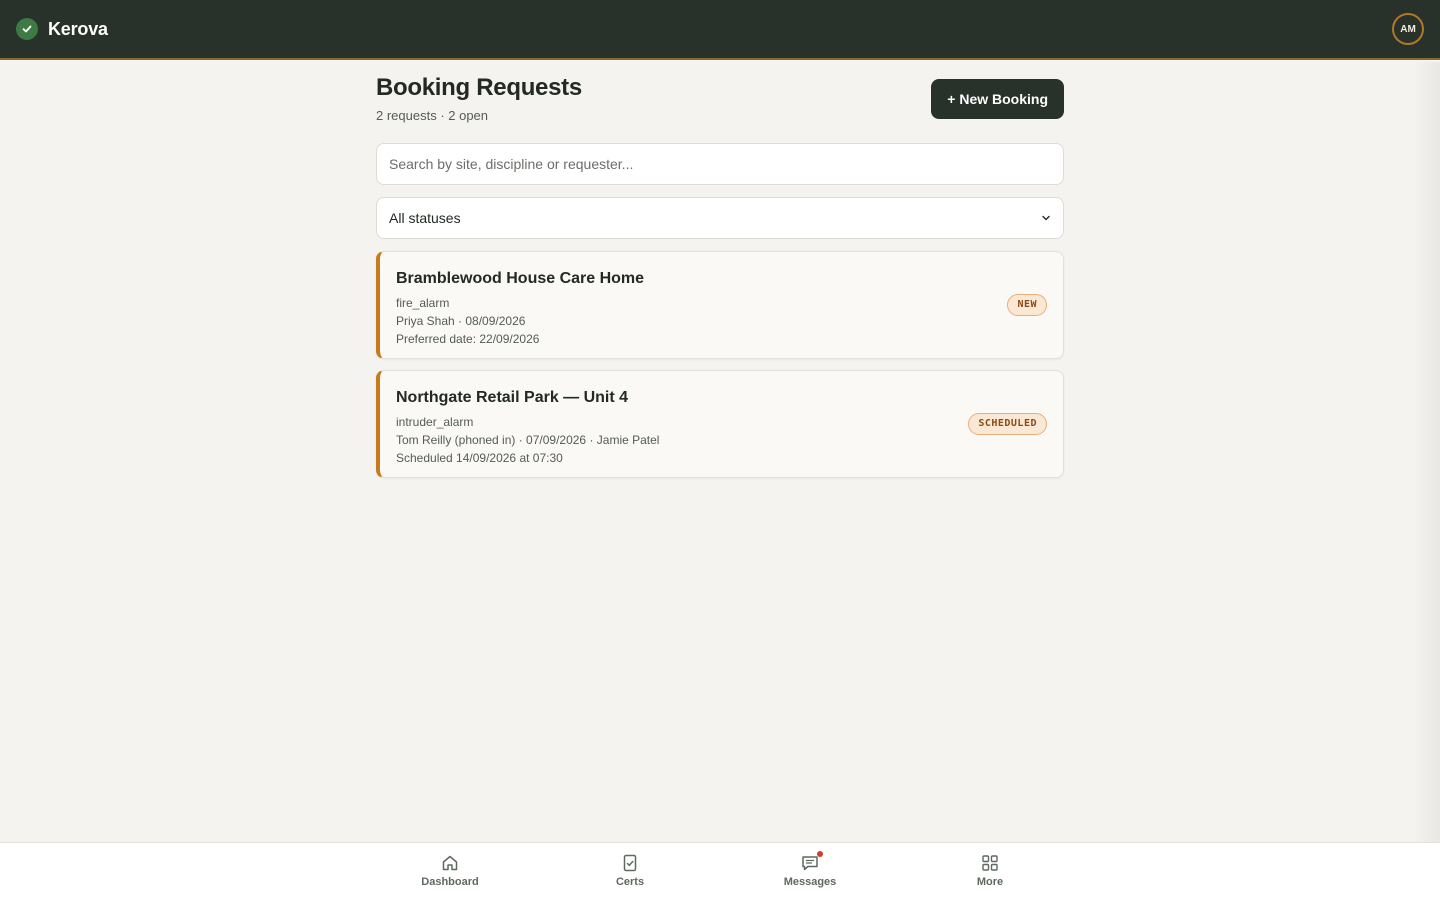  I want to click on check-badge-icon, so click(27, 29).